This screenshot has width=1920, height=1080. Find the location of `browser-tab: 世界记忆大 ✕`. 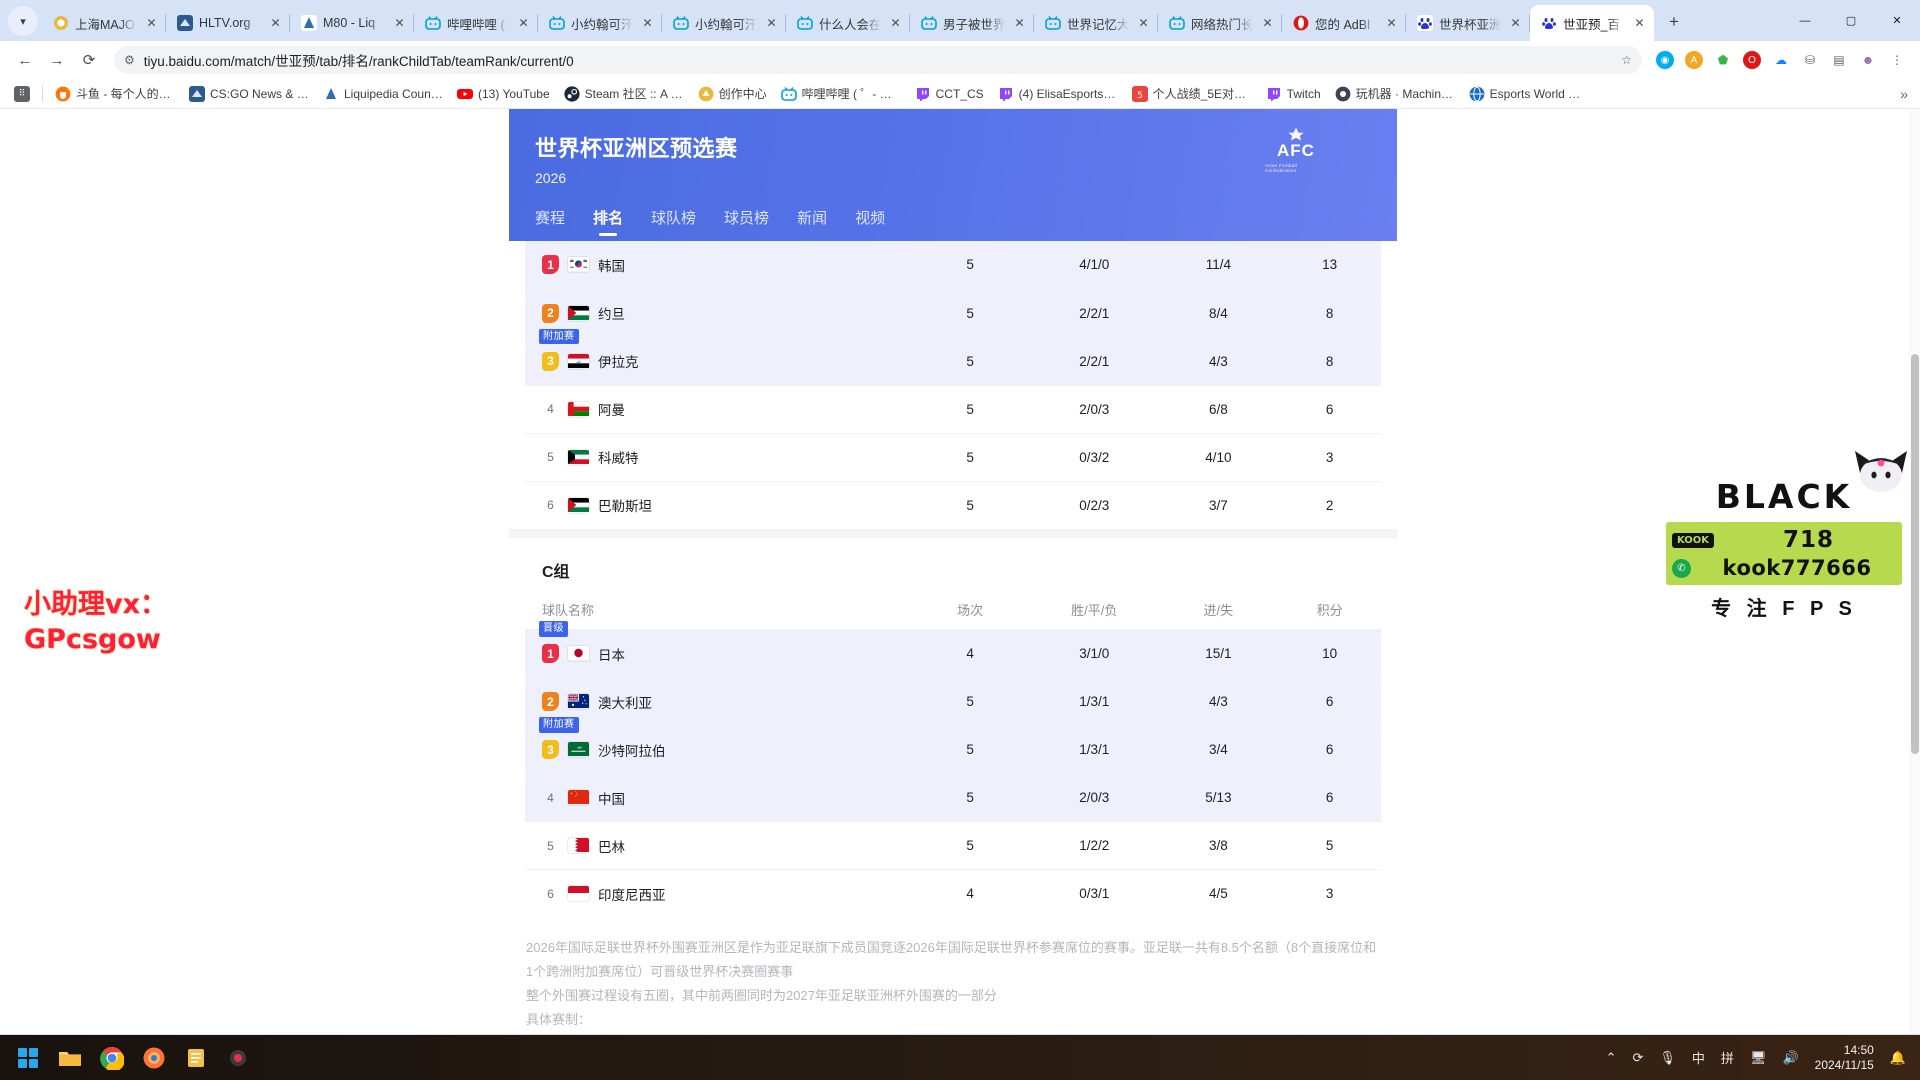

browser-tab: 世界记忆大 ✕ is located at coordinates (1096, 23).